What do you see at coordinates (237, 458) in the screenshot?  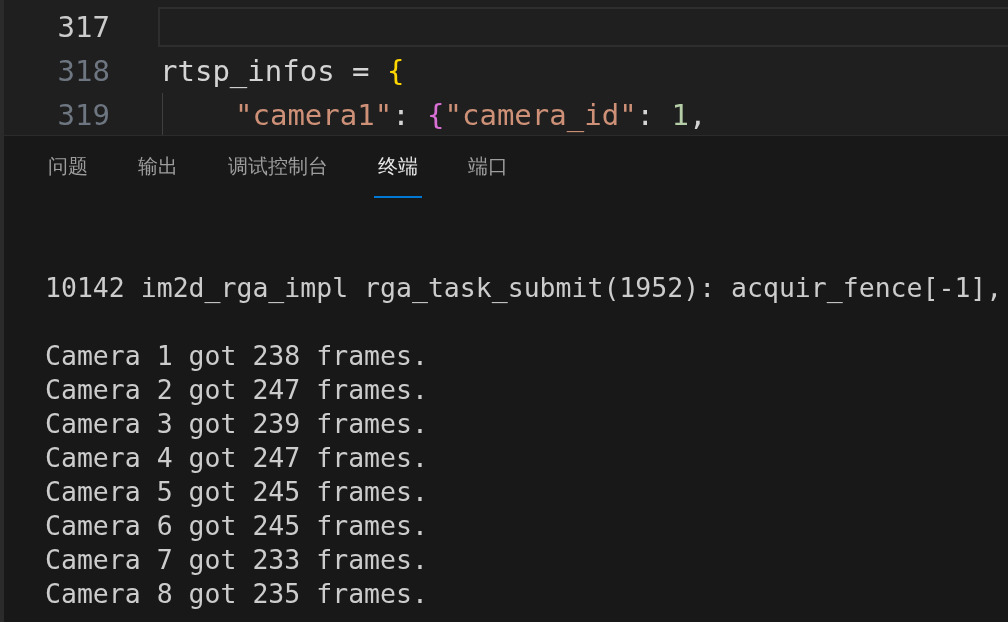 I see `terminal-line: Camera 4 got 247 frames.` at bounding box center [237, 458].